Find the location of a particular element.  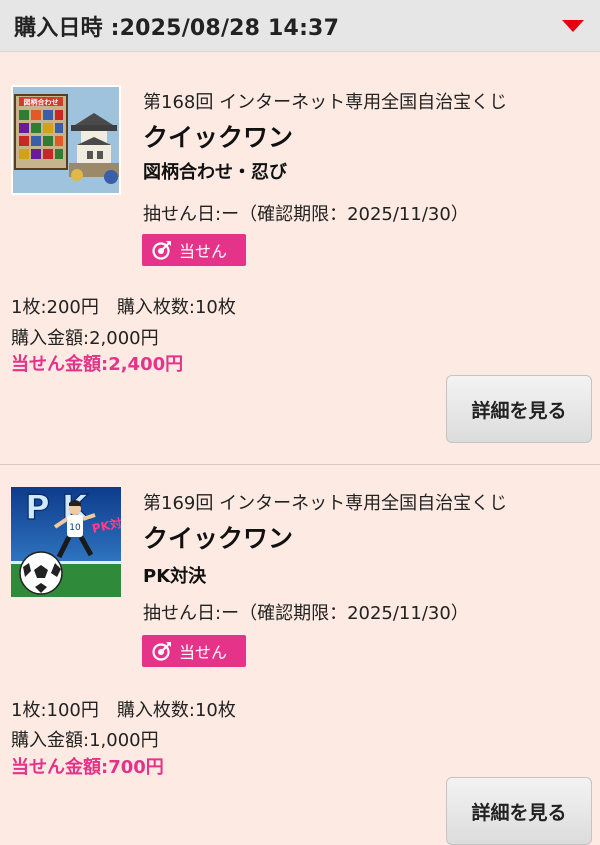

item-divider is located at coordinates (300, 464).